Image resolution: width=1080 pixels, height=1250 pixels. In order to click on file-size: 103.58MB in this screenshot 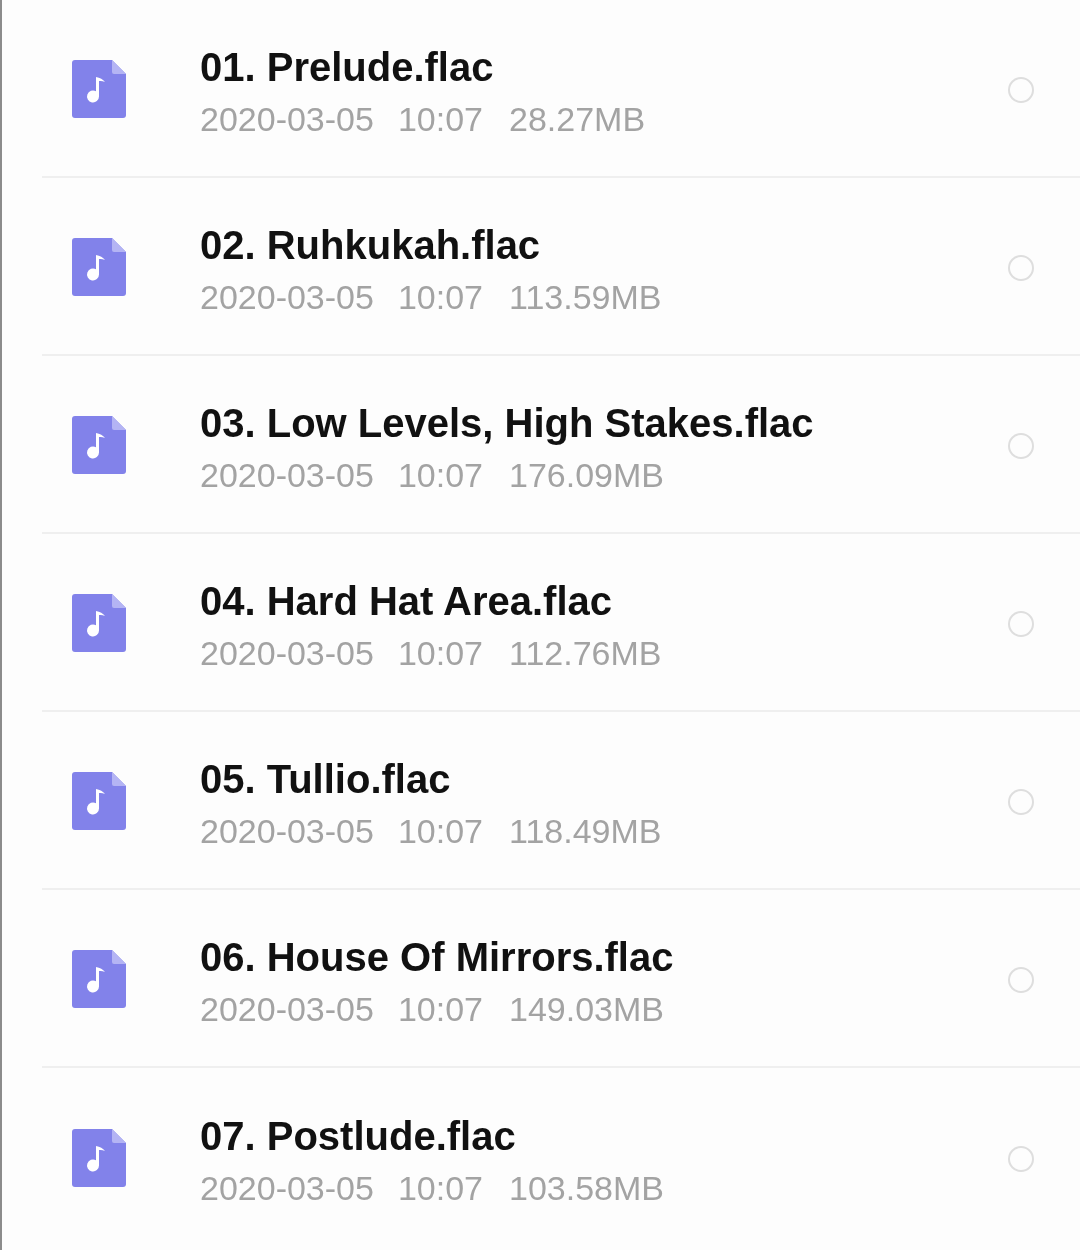, I will do `click(586, 1188)`.